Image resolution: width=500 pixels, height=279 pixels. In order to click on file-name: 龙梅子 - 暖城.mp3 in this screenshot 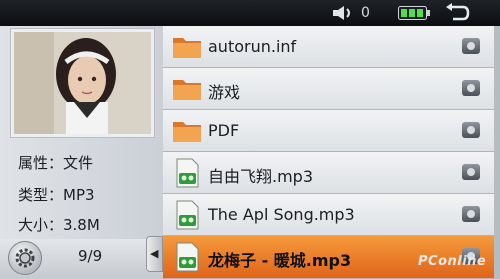, I will do `click(280, 260)`.